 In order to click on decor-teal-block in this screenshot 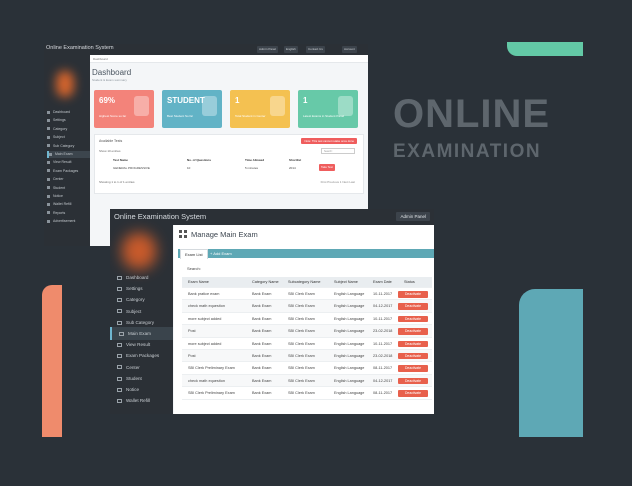, I will do `click(551, 363)`.